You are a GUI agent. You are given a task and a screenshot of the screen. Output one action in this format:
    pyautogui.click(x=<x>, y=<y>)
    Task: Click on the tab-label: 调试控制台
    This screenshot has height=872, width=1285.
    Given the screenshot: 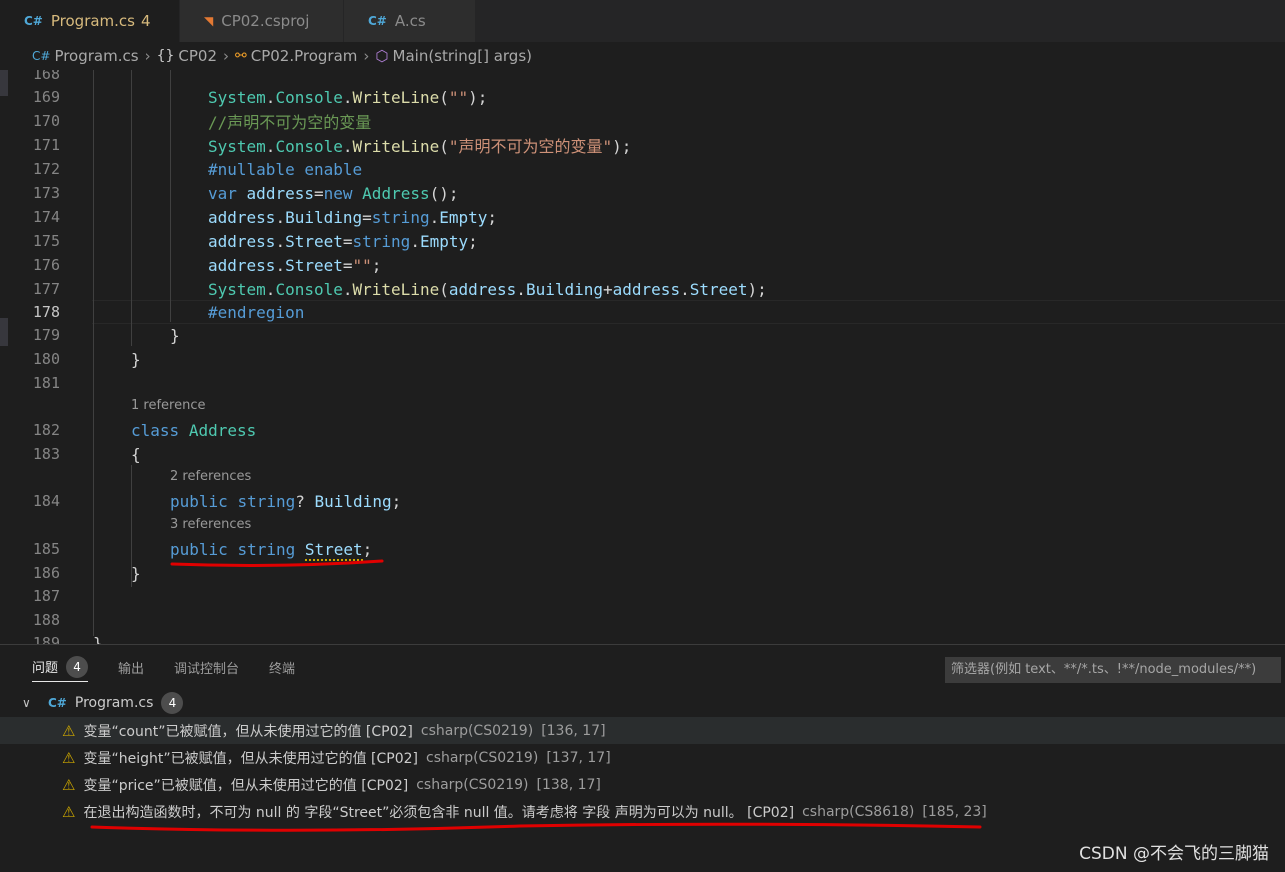 What is the action you would take?
    pyautogui.click(x=207, y=669)
    